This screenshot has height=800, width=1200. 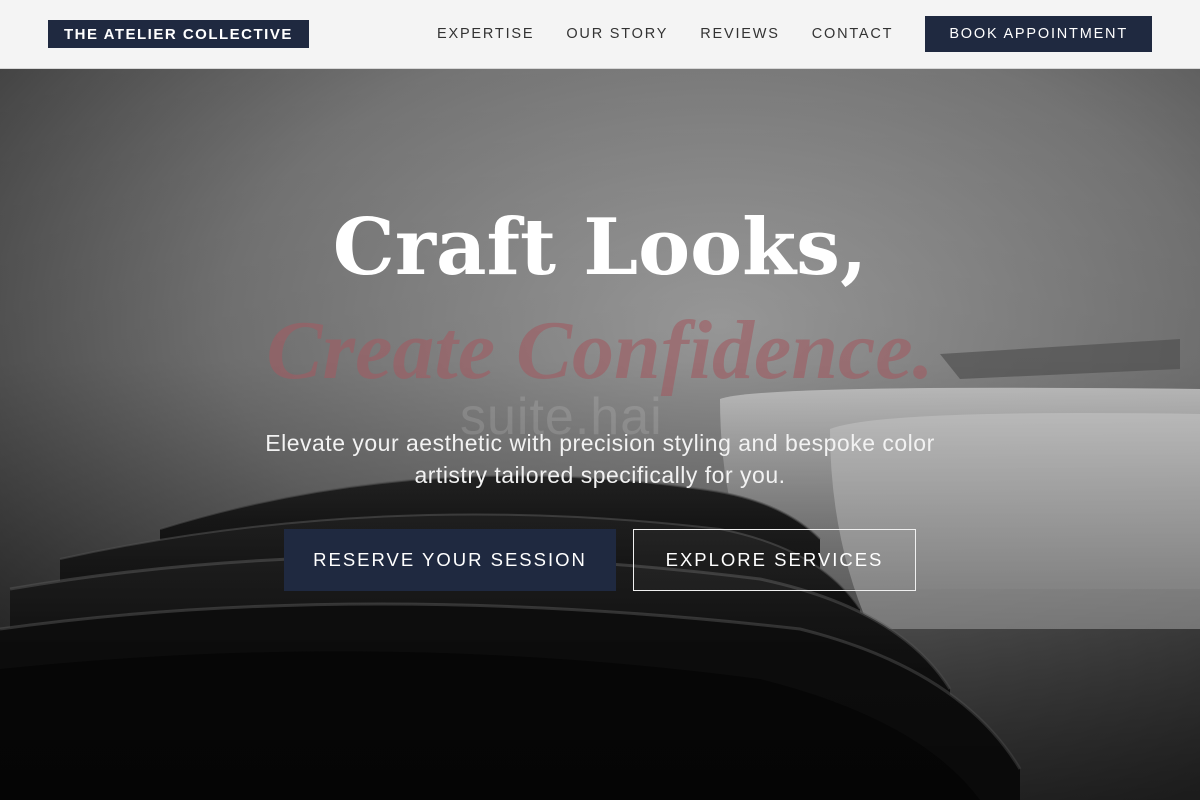 I want to click on hero-headline-line-2: Create Confidence., so click(x=600, y=350).